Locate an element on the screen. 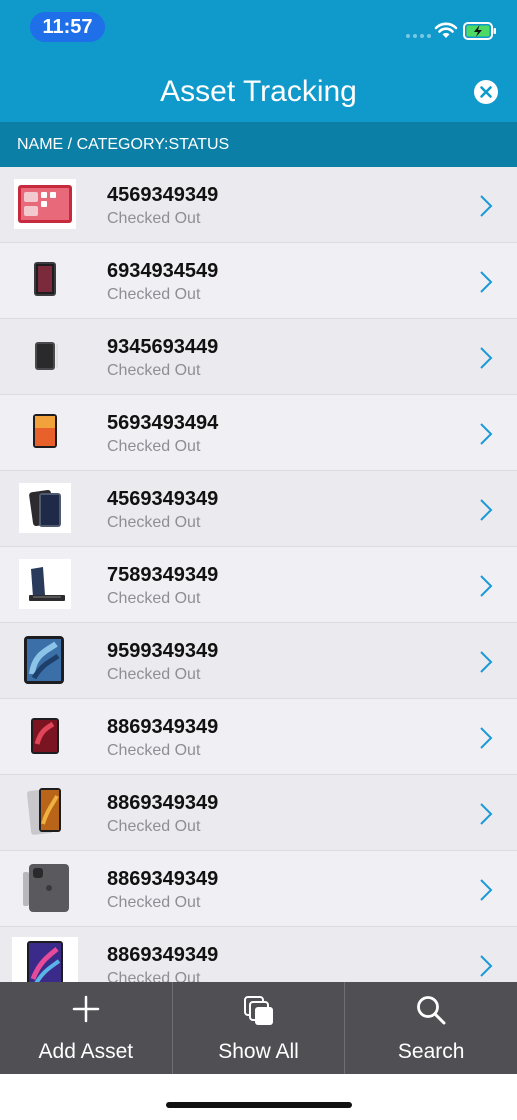 The width and height of the screenshot is (517, 1120). asset-row: 9345693449 Checked Out is located at coordinates (258, 357).